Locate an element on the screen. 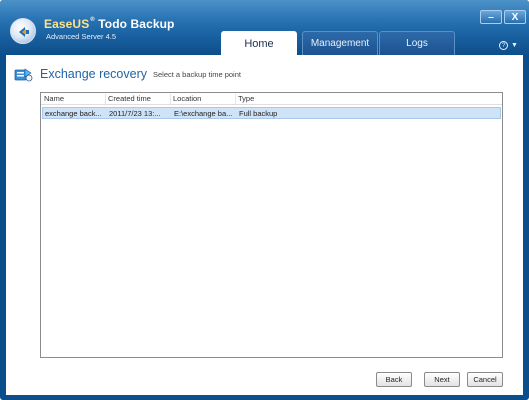 The width and height of the screenshot is (529, 400). minimize-button: – is located at coordinates (491, 17).